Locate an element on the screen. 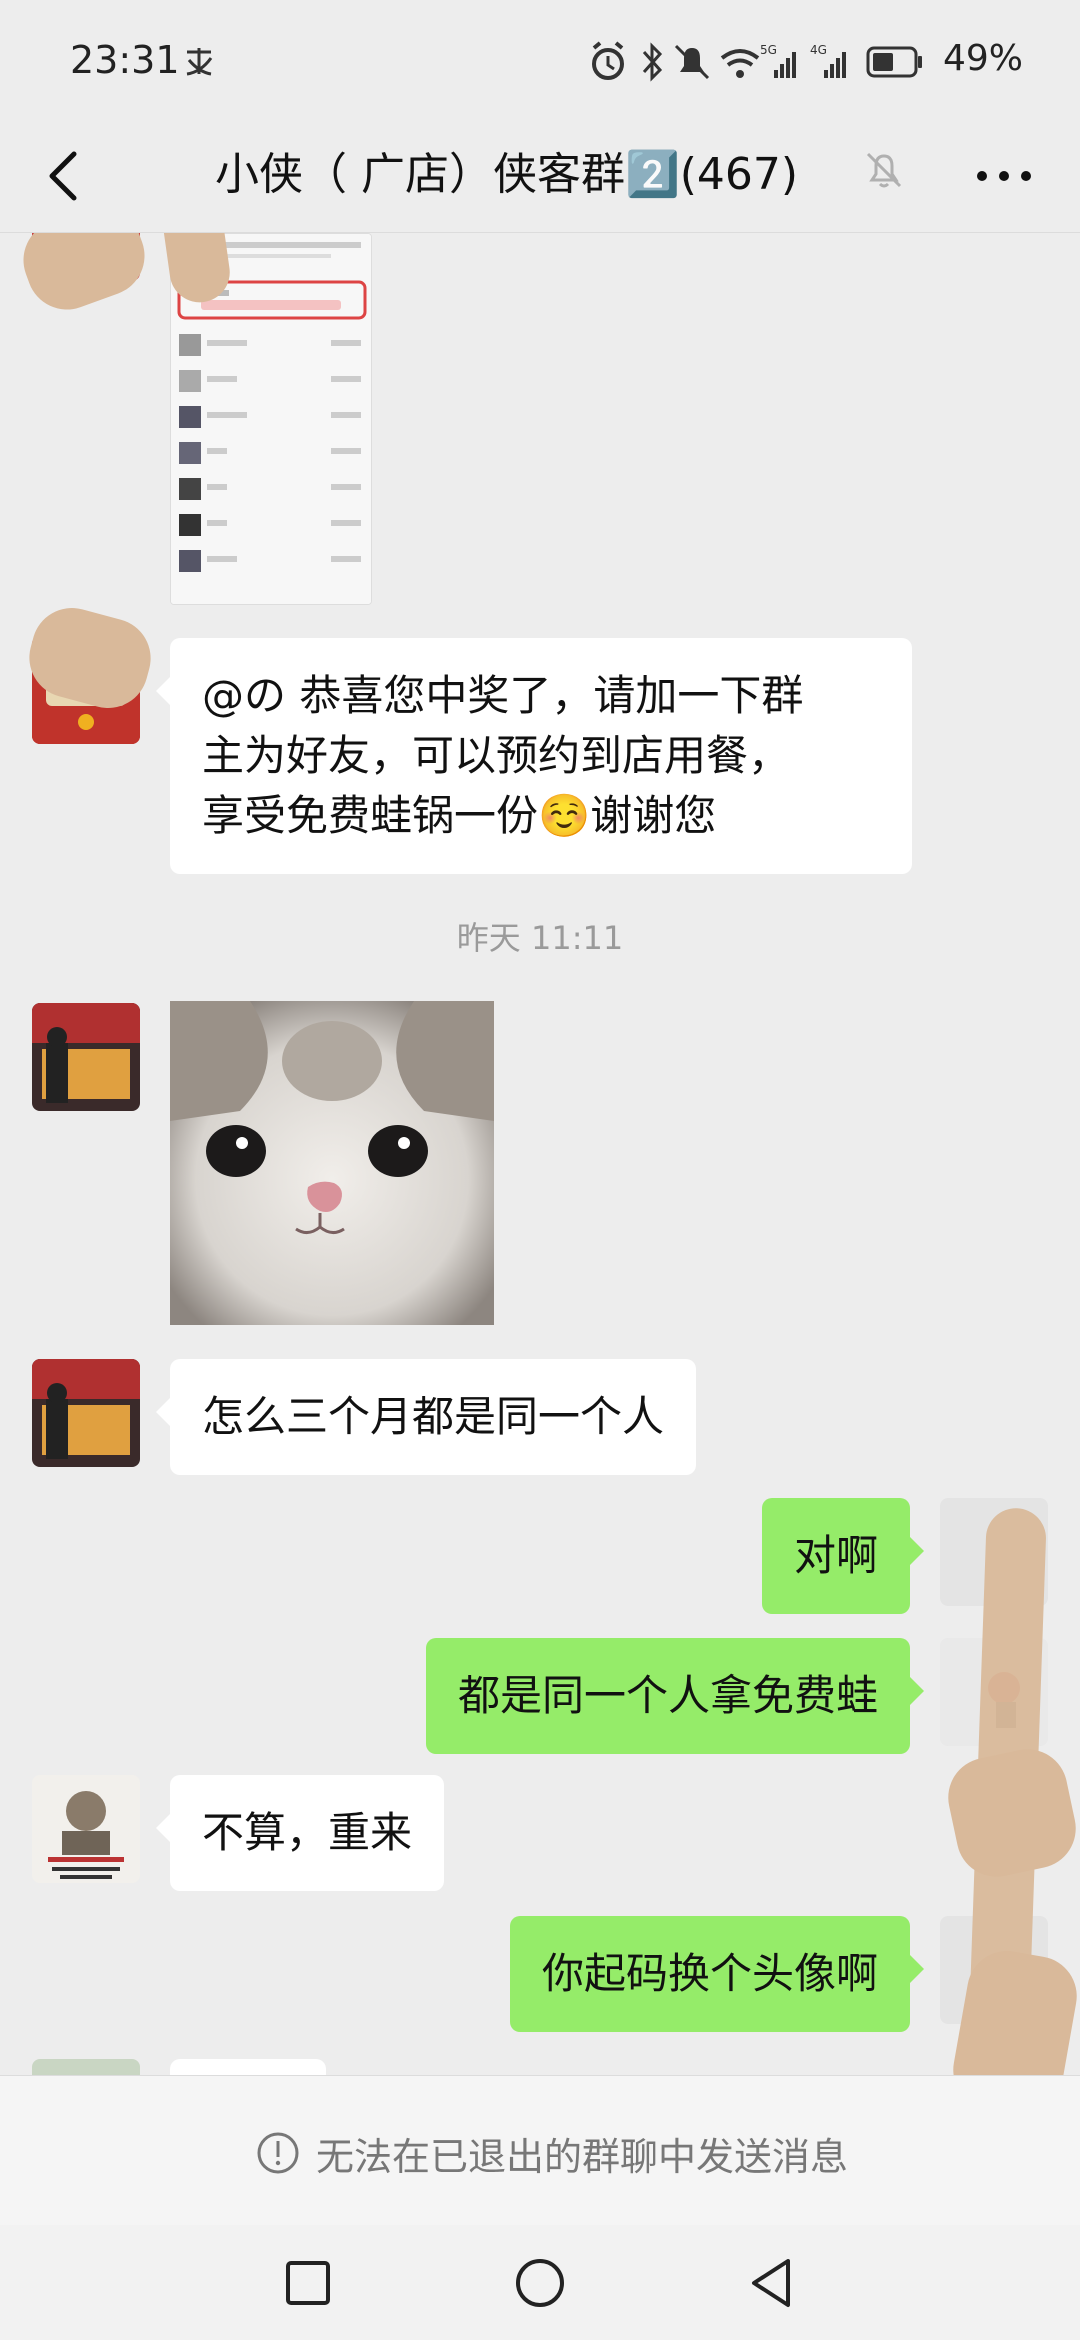 This screenshot has width=1080, height=2340. svg-text: 4G is located at coordinates (818, 50).